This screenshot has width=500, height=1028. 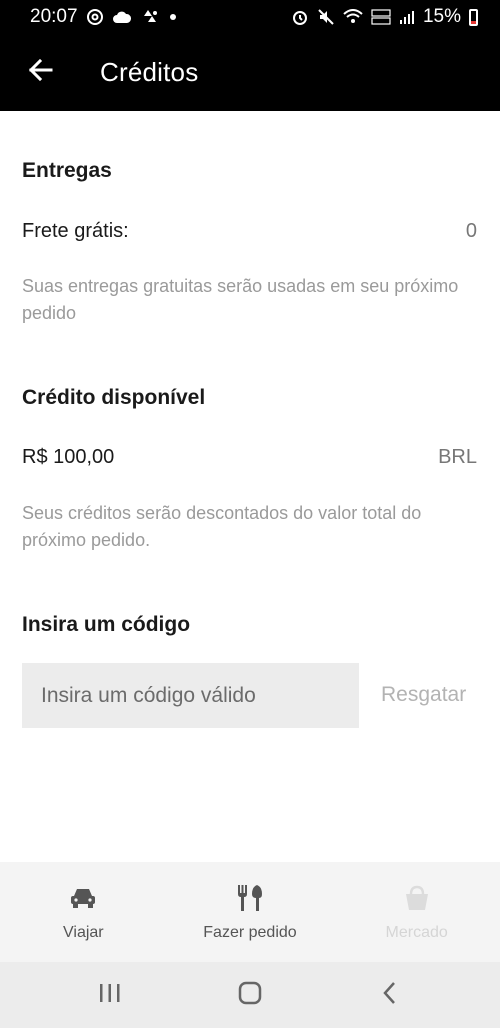 What do you see at coordinates (473, 17) in the screenshot?
I see `battery-low-icon` at bounding box center [473, 17].